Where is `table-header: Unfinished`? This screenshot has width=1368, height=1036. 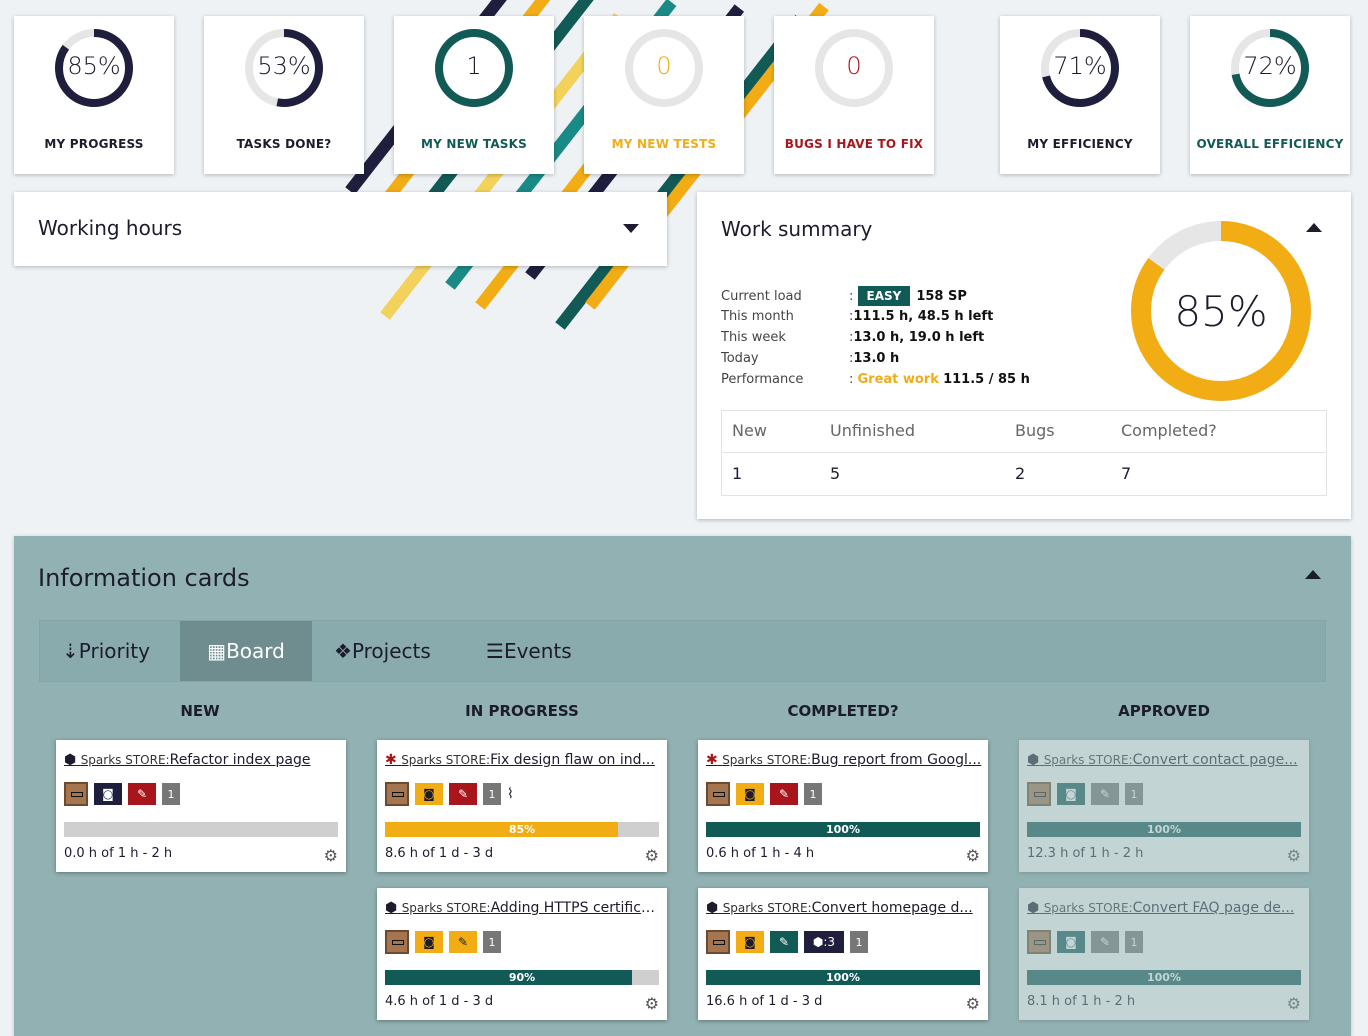 table-header: Unfinished is located at coordinates (872, 430).